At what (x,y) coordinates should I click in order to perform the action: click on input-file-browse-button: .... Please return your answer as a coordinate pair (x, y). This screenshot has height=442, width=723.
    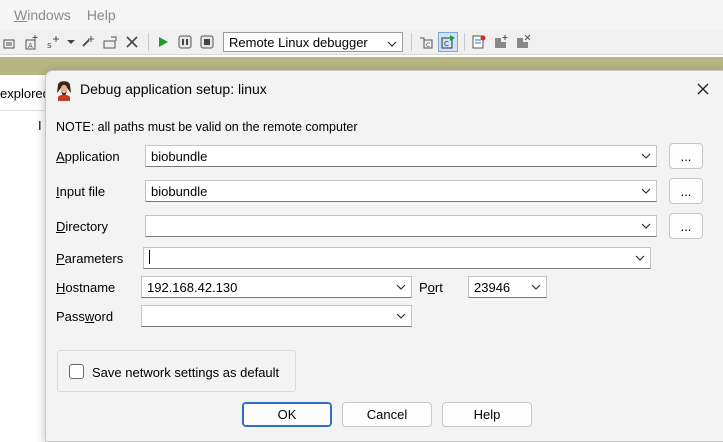
    Looking at the image, I should click on (686, 191).